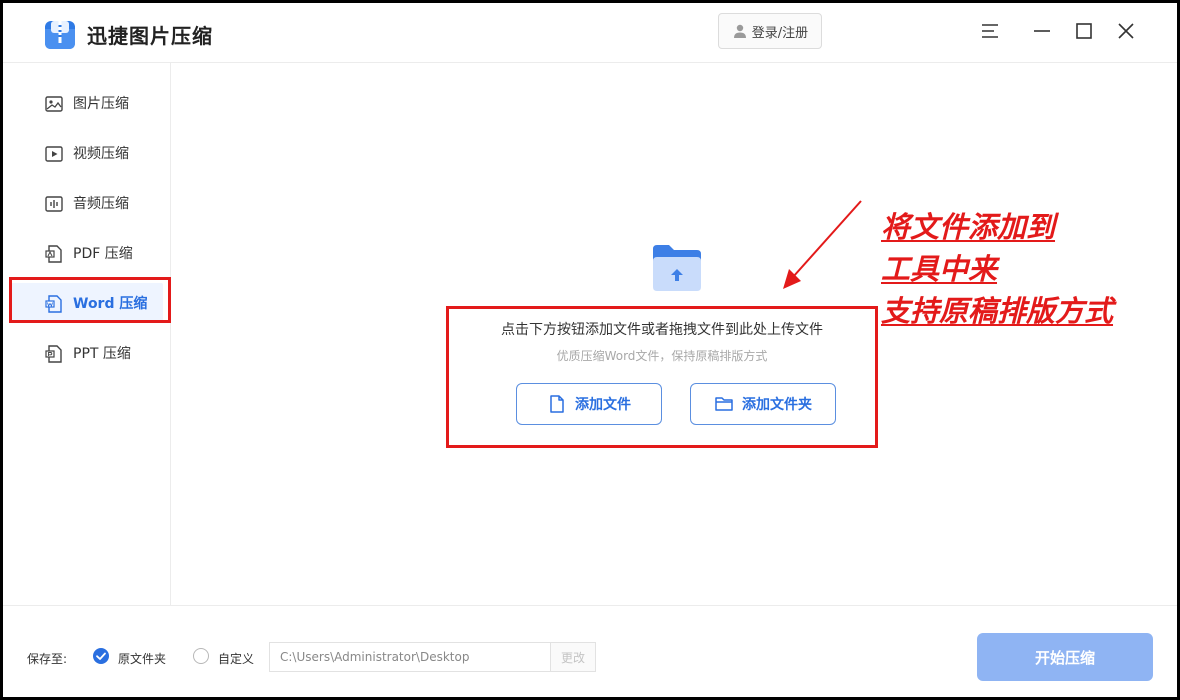  Describe the element at coordinates (573, 657) in the screenshot. I see `change-path-button: 更改` at that location.